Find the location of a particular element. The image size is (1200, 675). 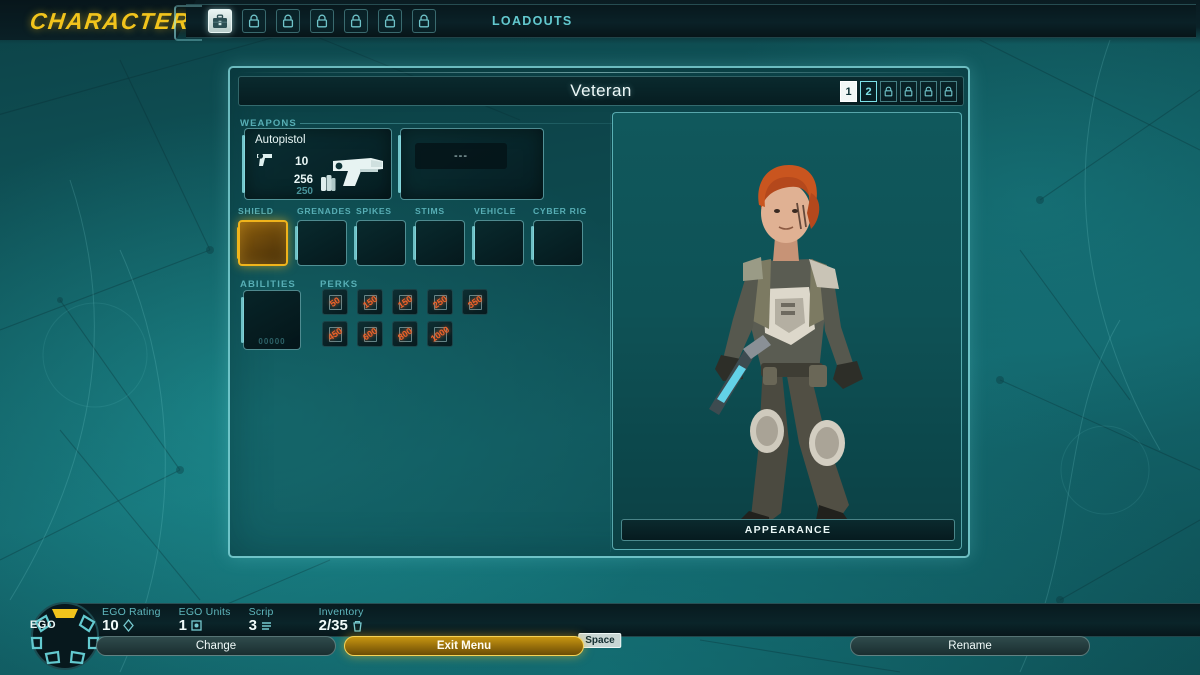

rename-button: Rename is located at coordinates (970, 646).